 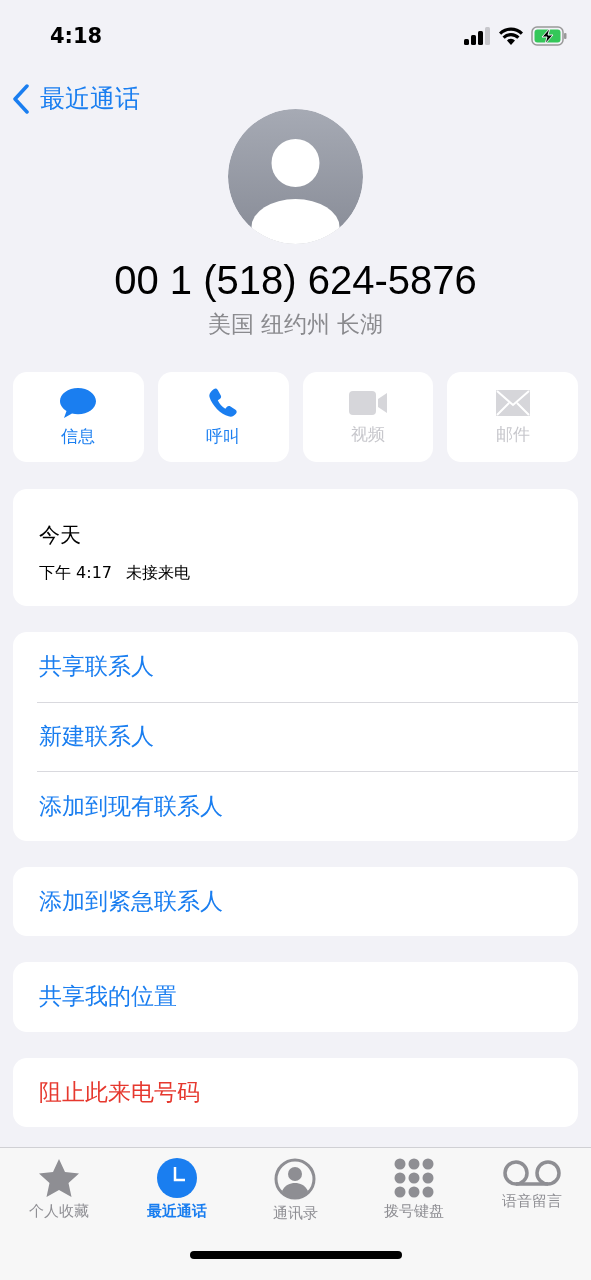 I want to click on star-icon, so click(x=59, y=1178).